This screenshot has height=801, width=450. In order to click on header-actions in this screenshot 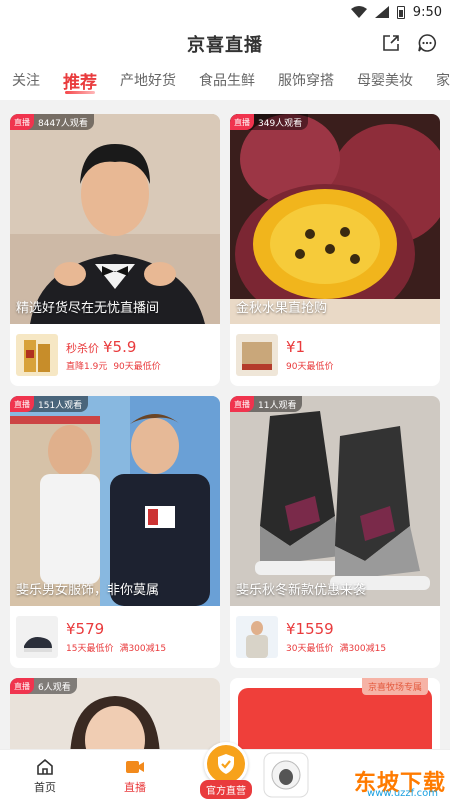, I will do `click(409, 43)`.